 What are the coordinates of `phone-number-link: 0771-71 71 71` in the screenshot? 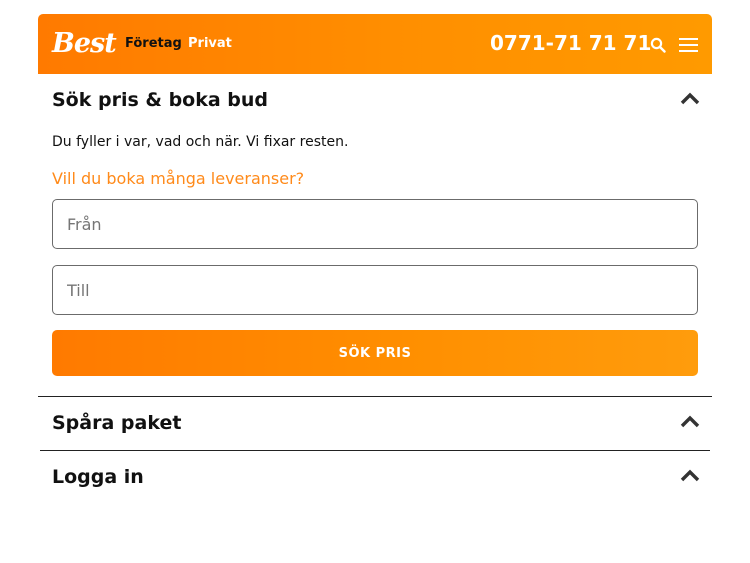 It's located at (570, 43).